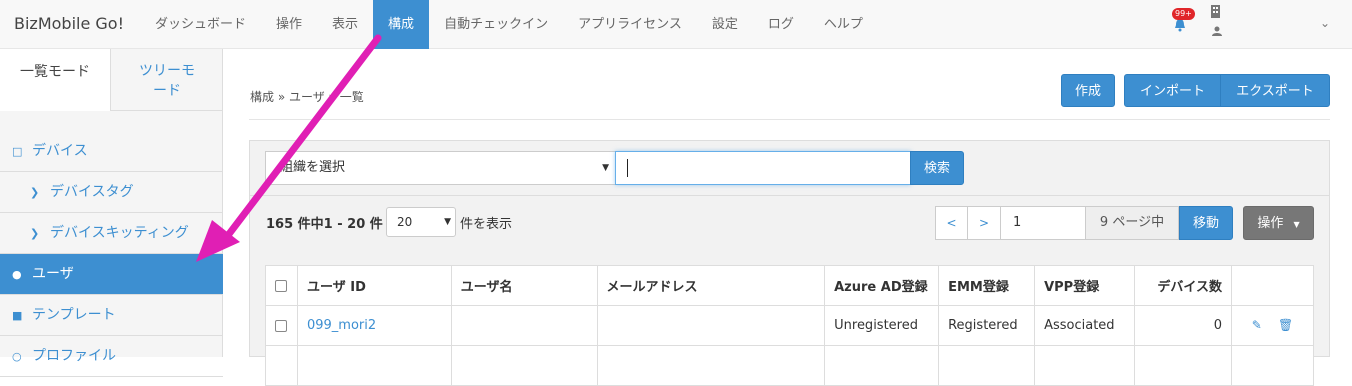 Image resolution: width=1352 pixels, height=386 pixels. Describe the element at coordinates (496, 24) in the screenshot. I see `nav-auto-checkin: 自動チェックイン` at that location.